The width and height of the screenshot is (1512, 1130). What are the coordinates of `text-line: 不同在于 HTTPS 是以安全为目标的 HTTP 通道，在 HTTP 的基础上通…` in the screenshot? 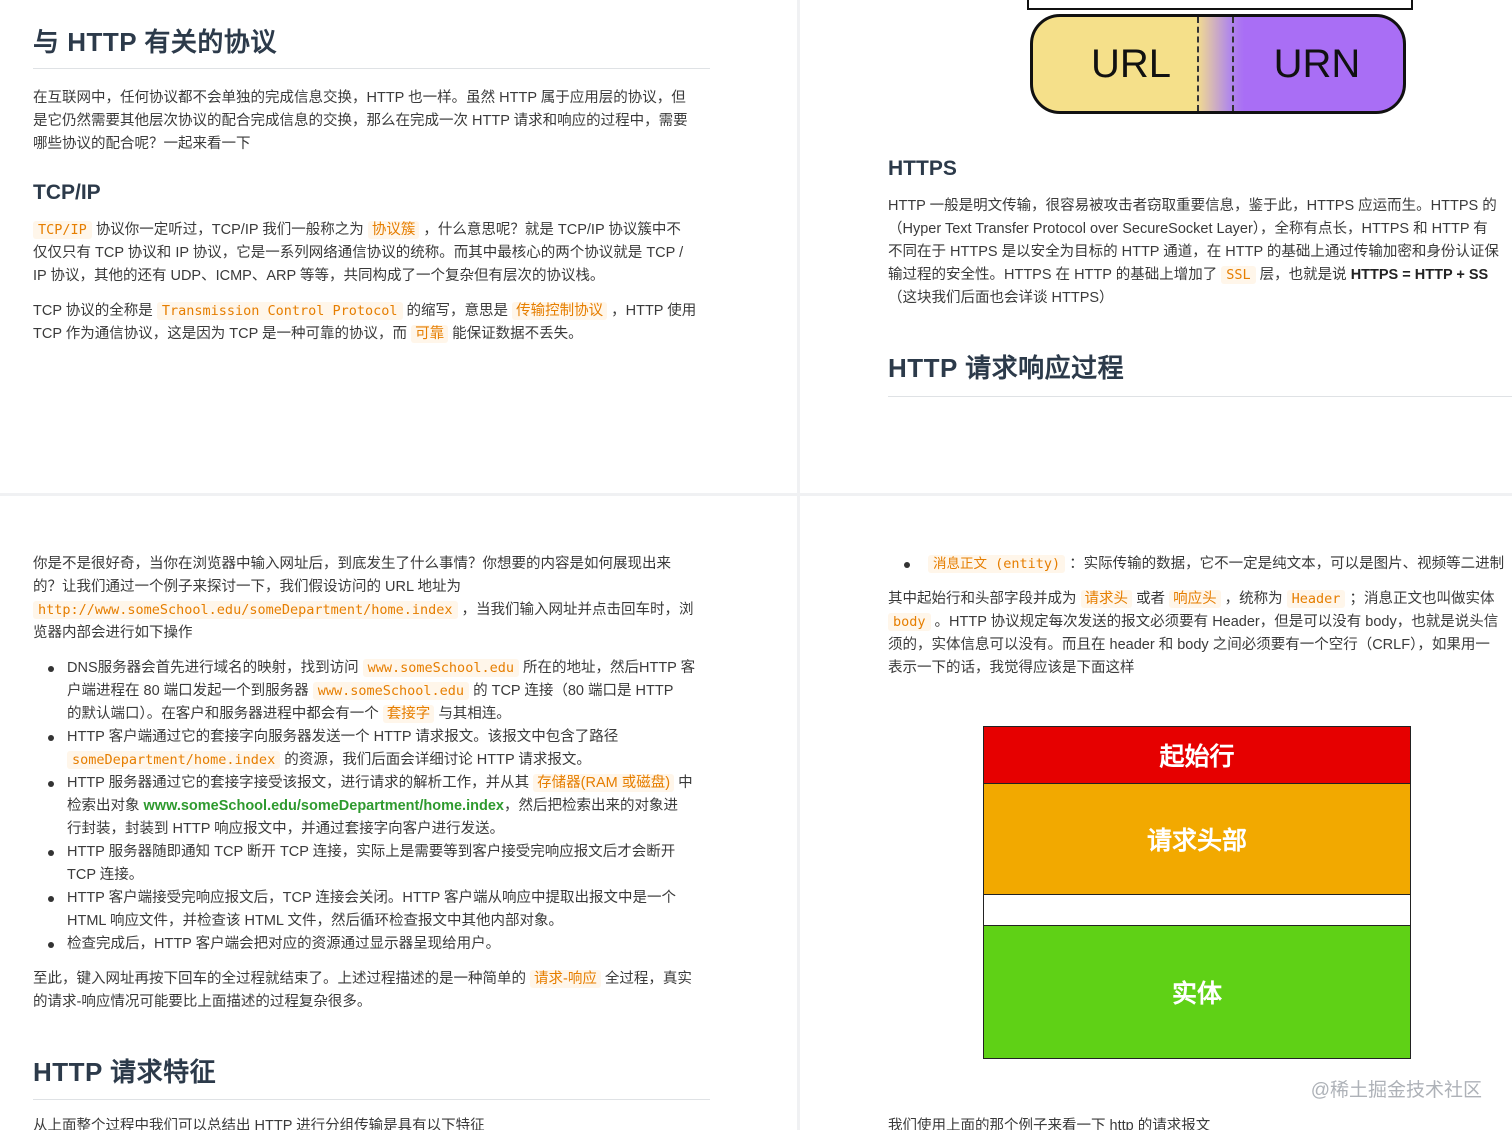 It's located at (1193, 252).